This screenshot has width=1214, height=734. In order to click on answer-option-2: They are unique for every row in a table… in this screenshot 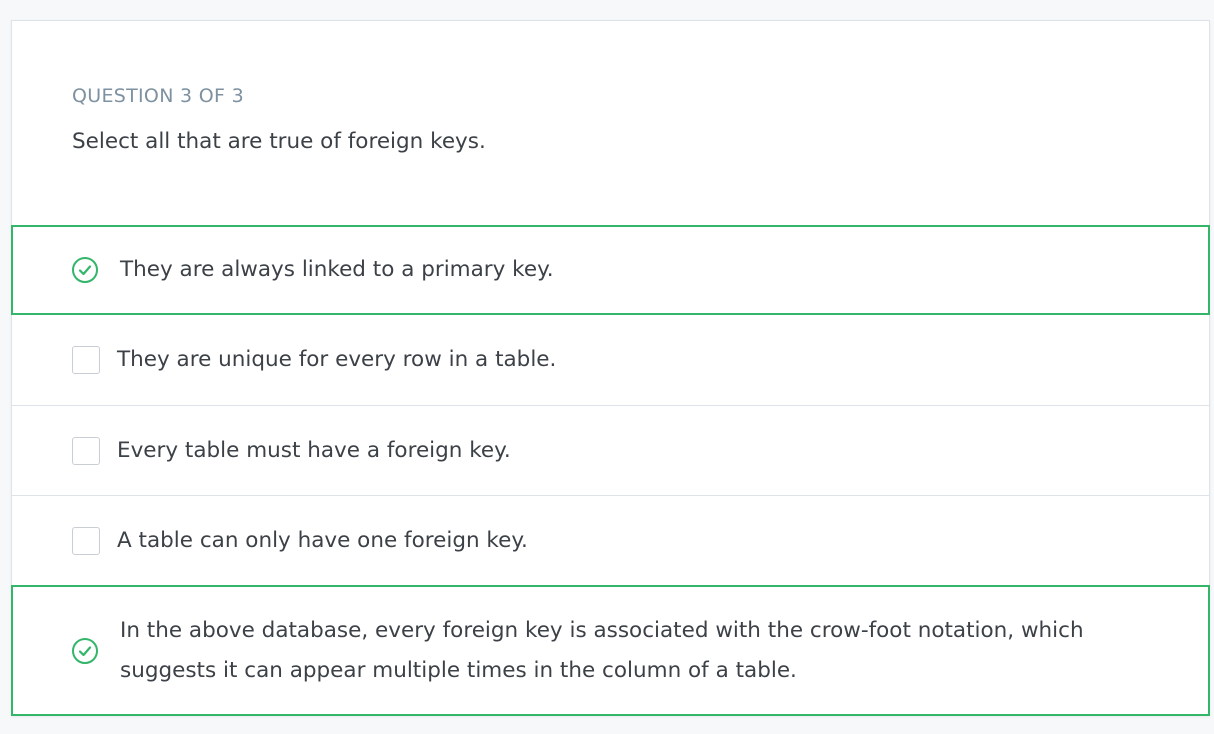, I will do `click(610, 360)`.